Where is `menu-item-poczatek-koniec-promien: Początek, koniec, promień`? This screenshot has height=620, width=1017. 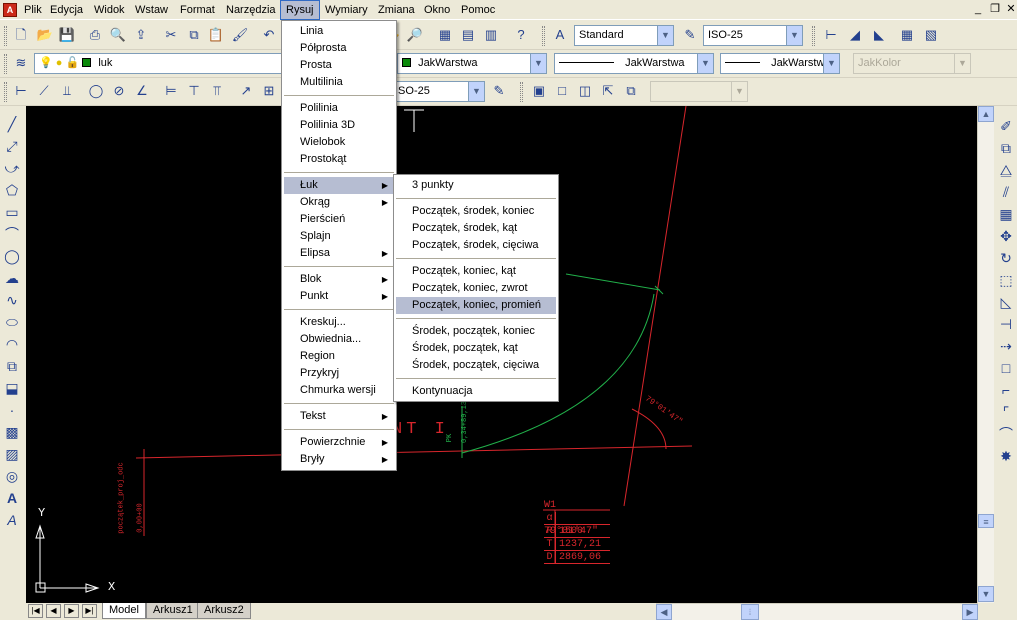
menu-item-poczatek-koniec-promien: Początek, koniec, promień is located at coordinates (476, 305).